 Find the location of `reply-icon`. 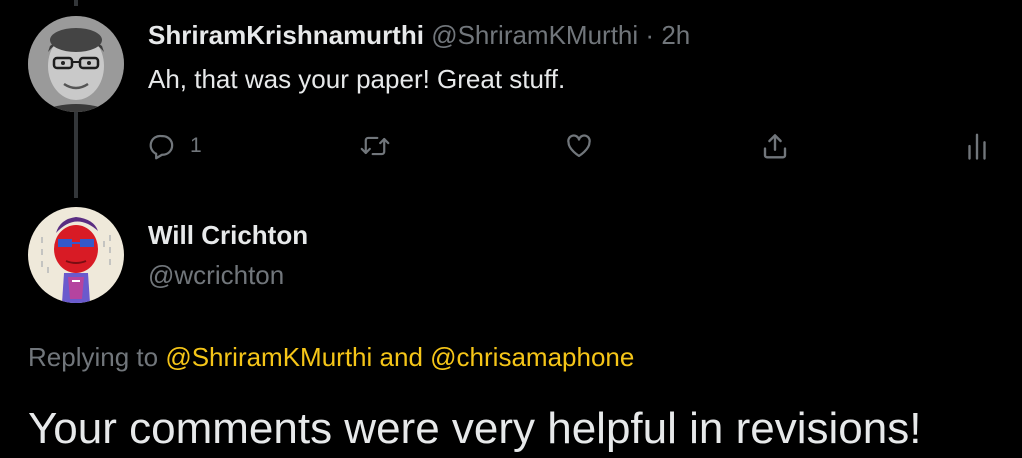

reply-icon is located at coordinates (162, 146).